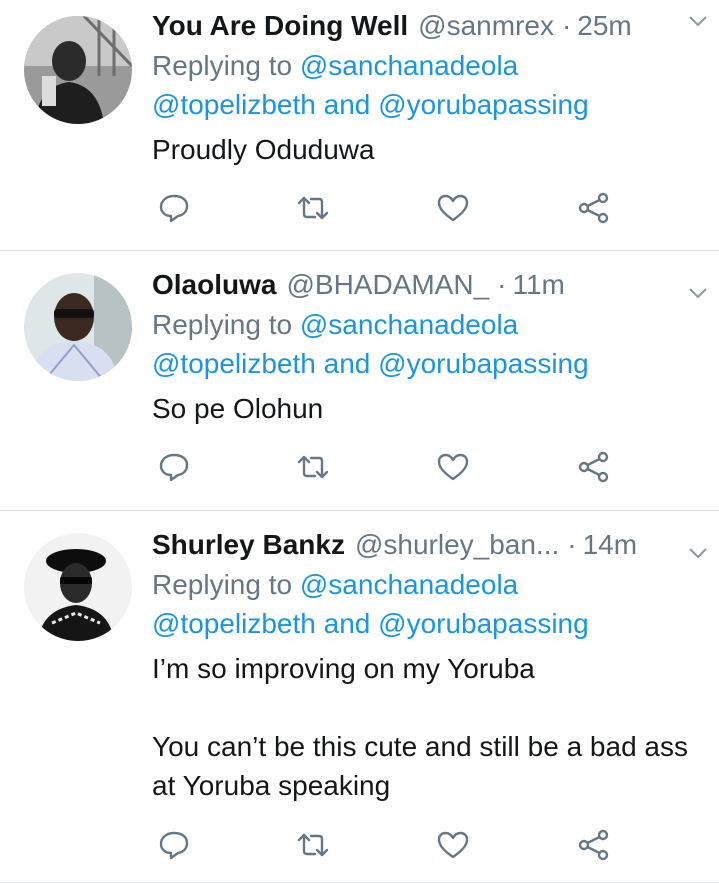 The height and width of the screenshot is (883, 719). Describe the element at coordinates (486, 26) in the screenshot. I see `user-handle: @sanmrex` at that location.